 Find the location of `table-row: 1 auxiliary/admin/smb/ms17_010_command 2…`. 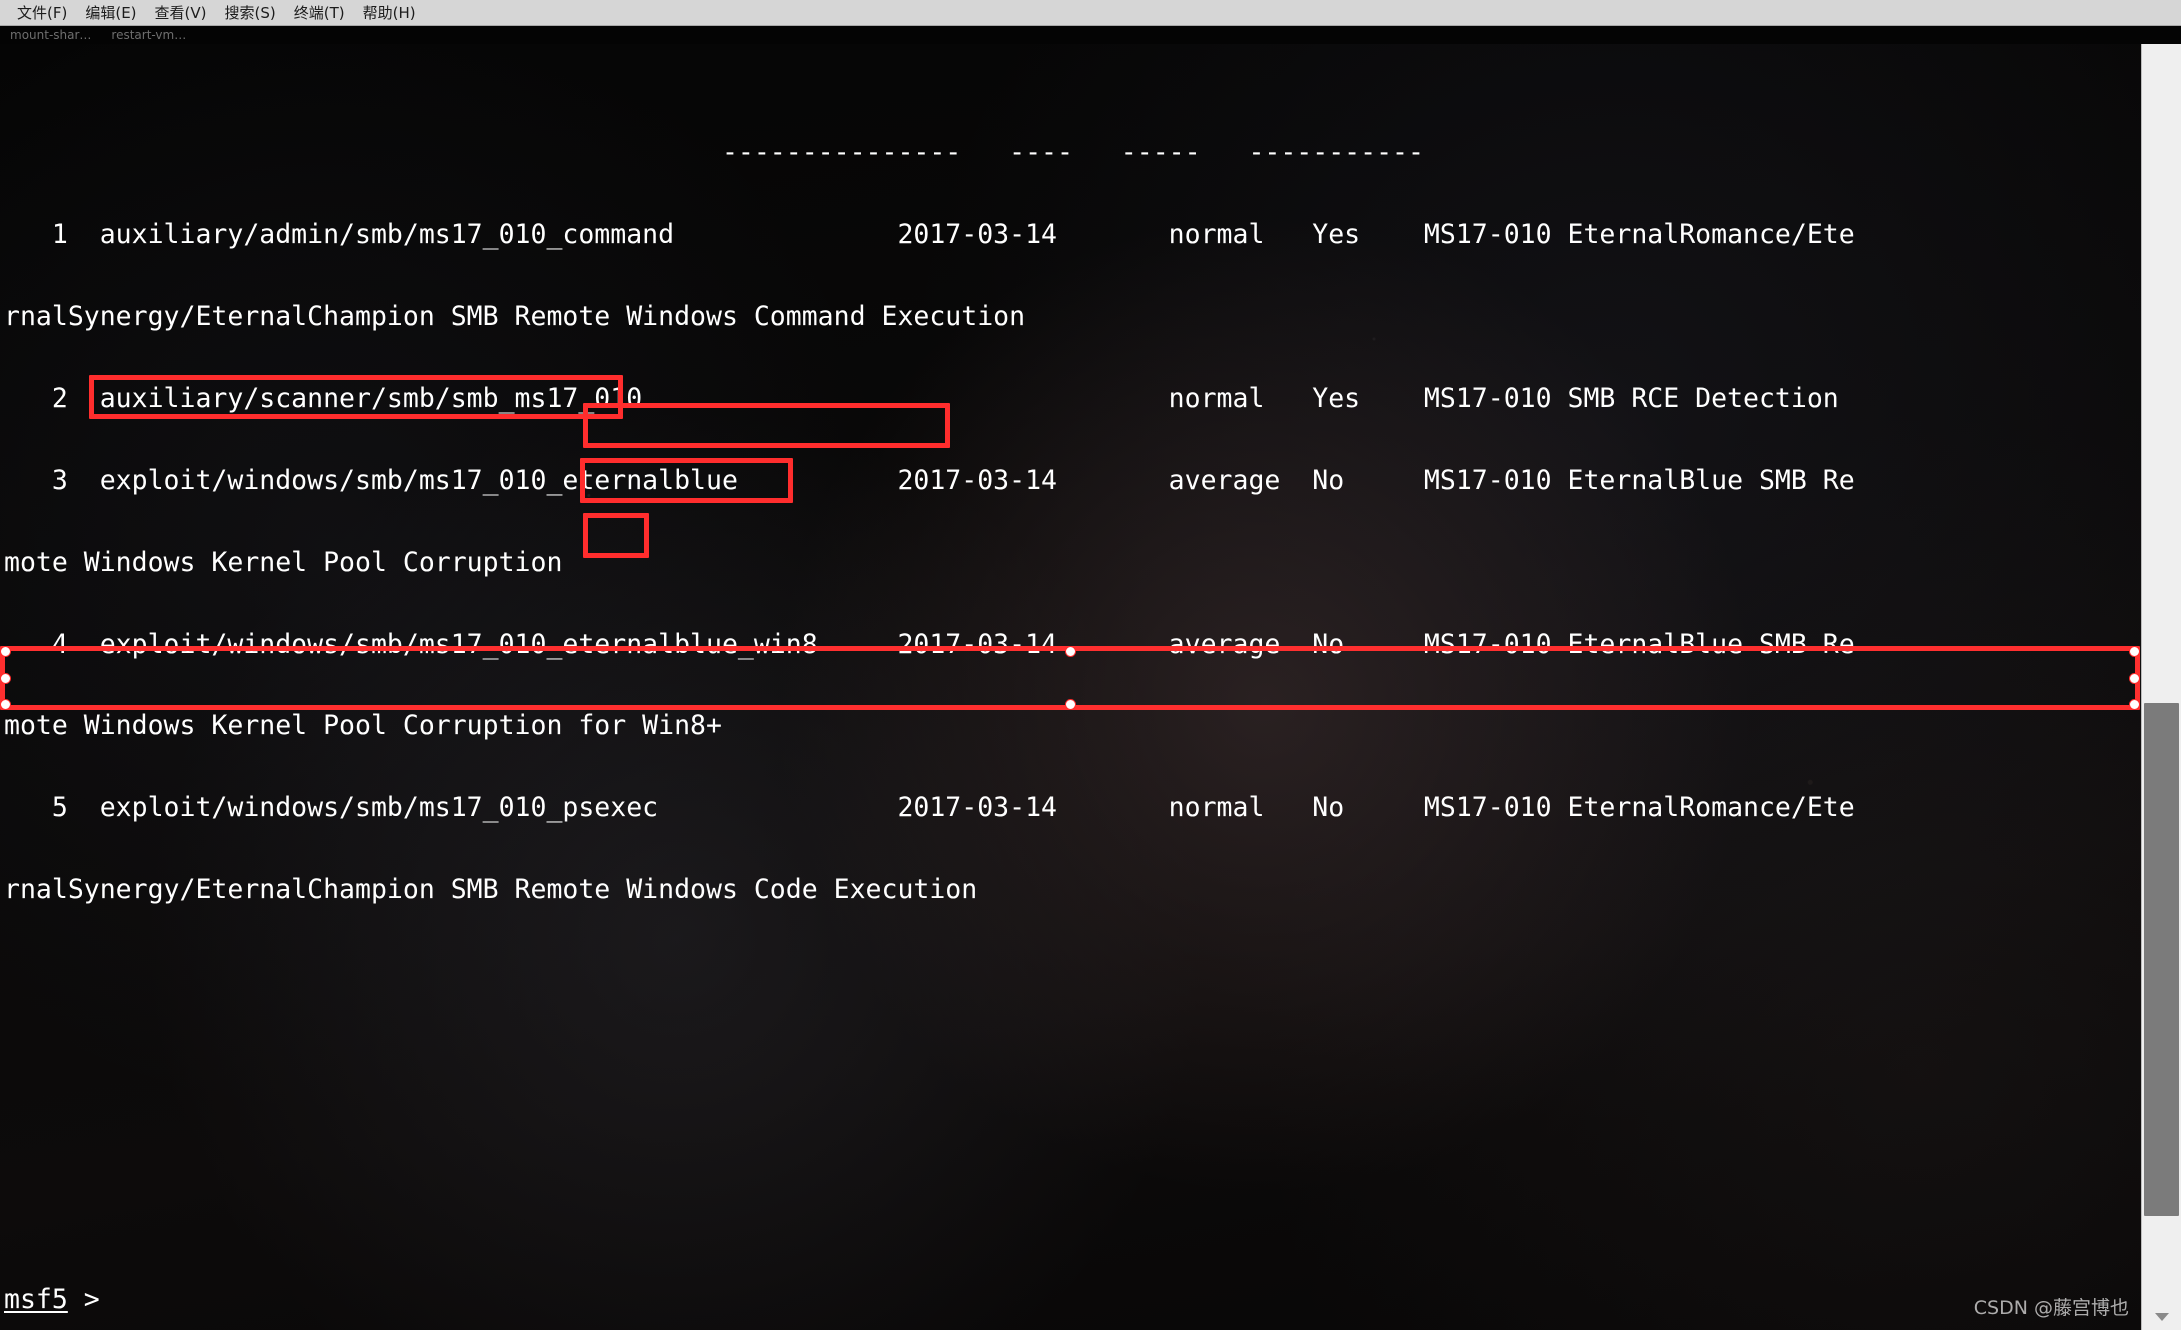

table-row: 1 auxiliary/admin/smb/ms17_010_command 2… is located at coordinates (929, 235).